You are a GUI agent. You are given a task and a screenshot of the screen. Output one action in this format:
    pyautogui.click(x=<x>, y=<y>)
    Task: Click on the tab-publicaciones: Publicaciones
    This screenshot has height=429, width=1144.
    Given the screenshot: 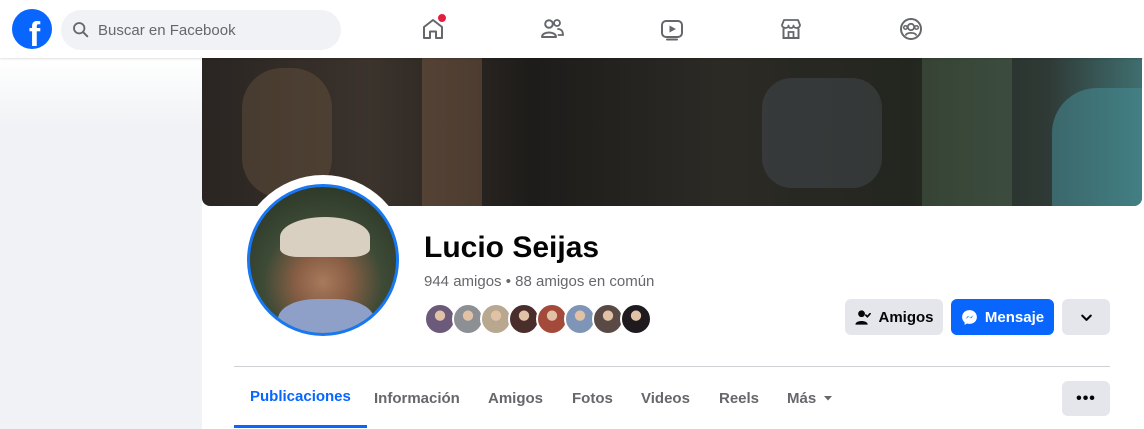 What is the action you would take?
    pyautogui.click(x=300, y=398)
    